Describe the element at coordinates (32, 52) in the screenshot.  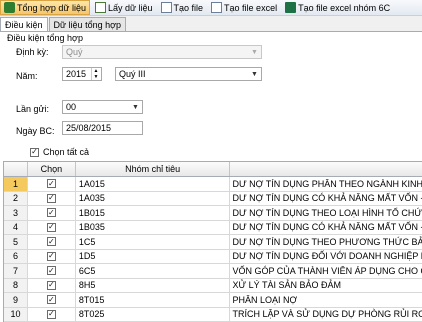
I see `period-label: Định kỳ:` at that location.